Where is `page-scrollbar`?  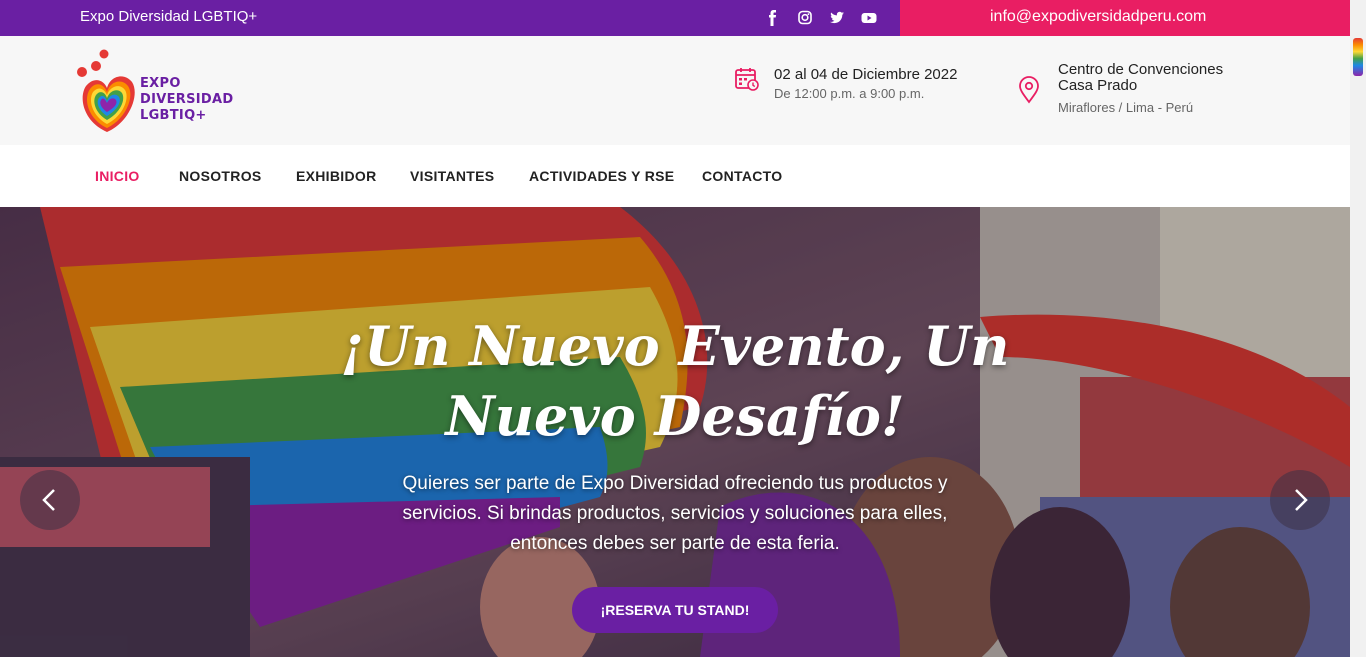 page-scrollbar is located at coordinates (1358, 328).